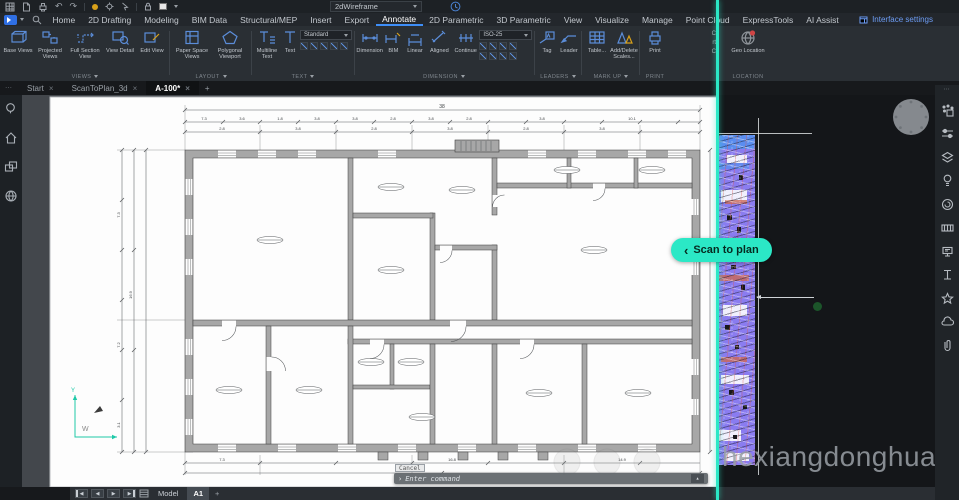 The height and width of the screenshot is (500, 959). What do you see at coordinates (465, 40) in the screenshot?
I see `continue-dimension-button: Continue` at bounding box center [465, 40].